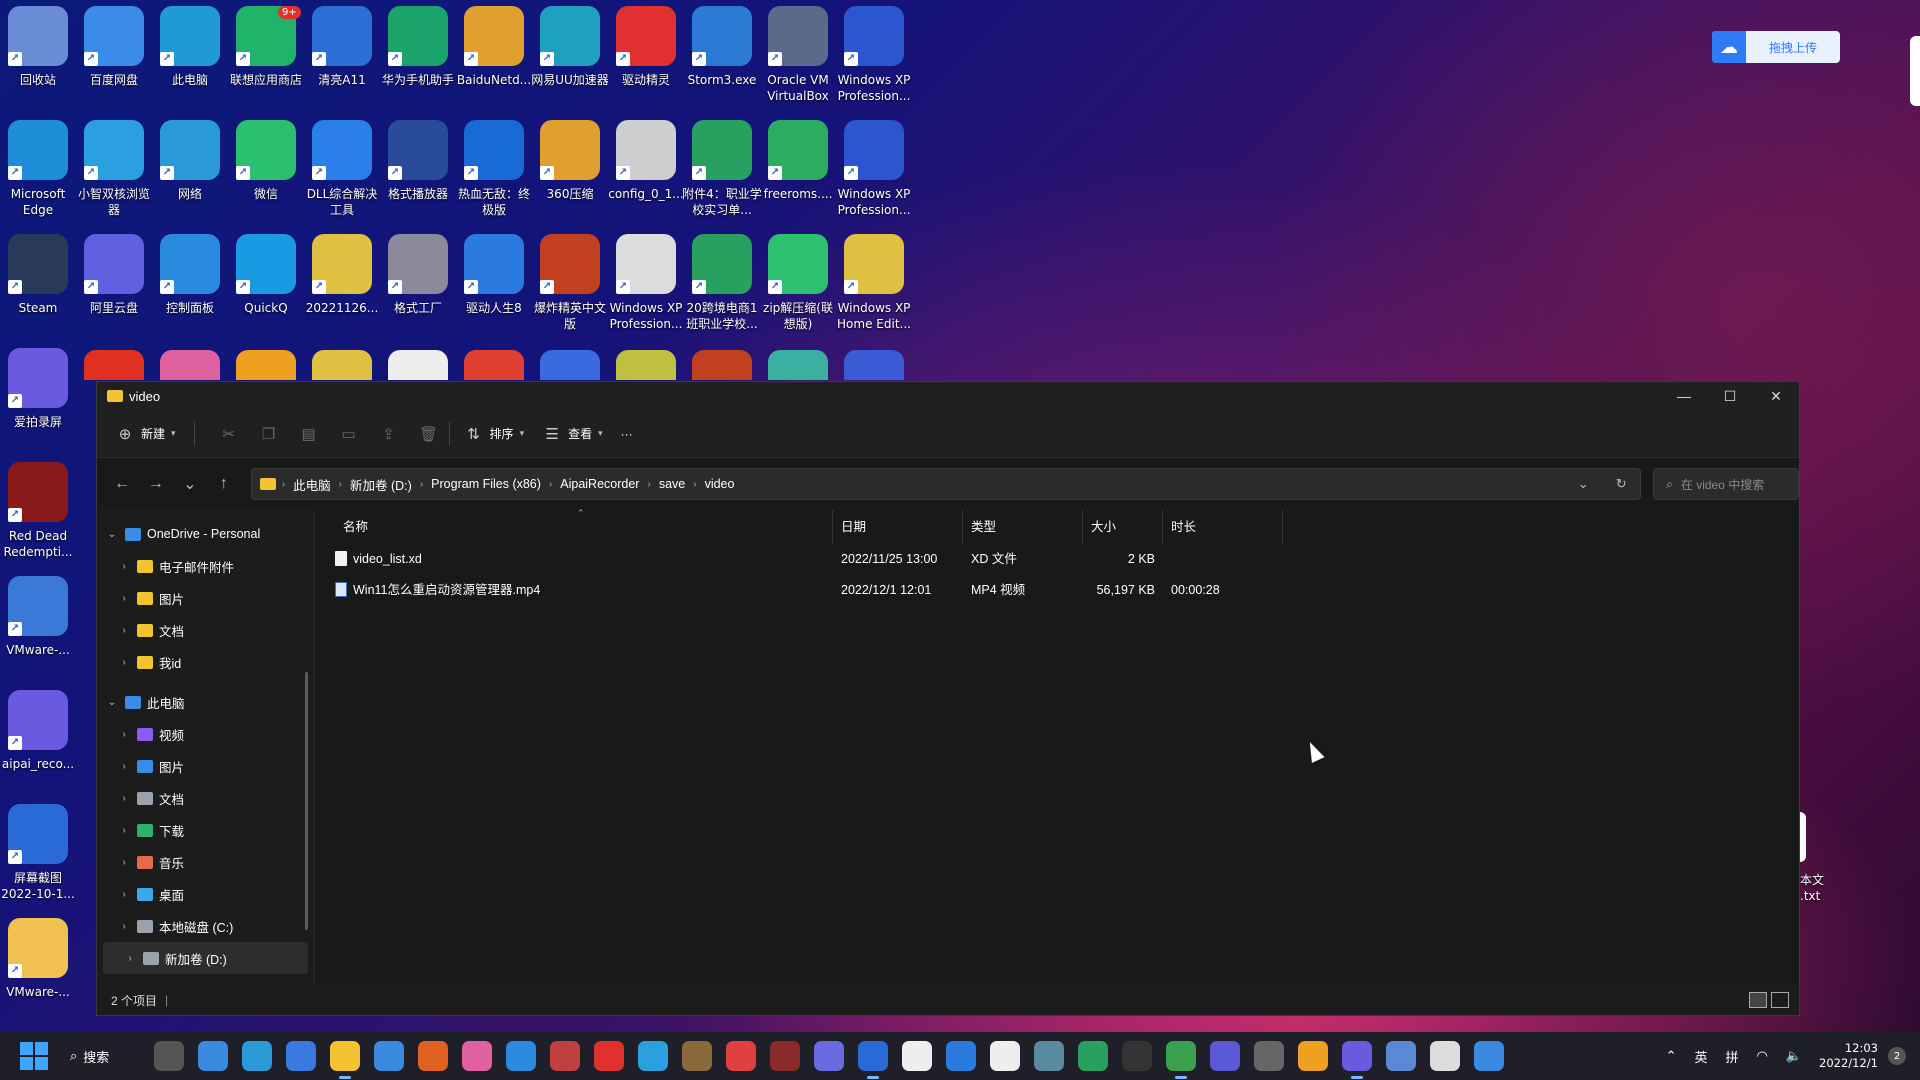  Describe the element at coordinates (433, 1056) in the screenshot. I see `firefox-icon` at that location.